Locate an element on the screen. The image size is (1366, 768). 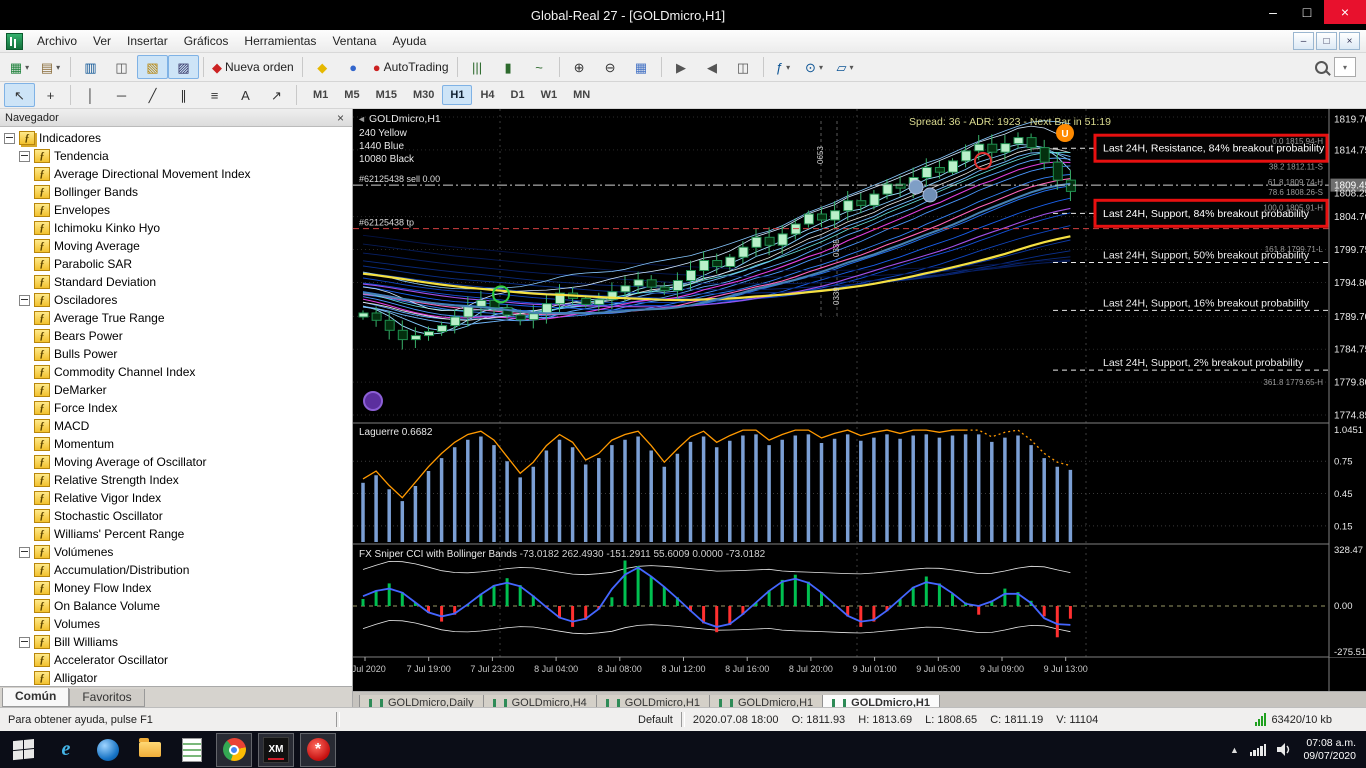
mt4-red-icon: * is located at coordinates (318, 749).